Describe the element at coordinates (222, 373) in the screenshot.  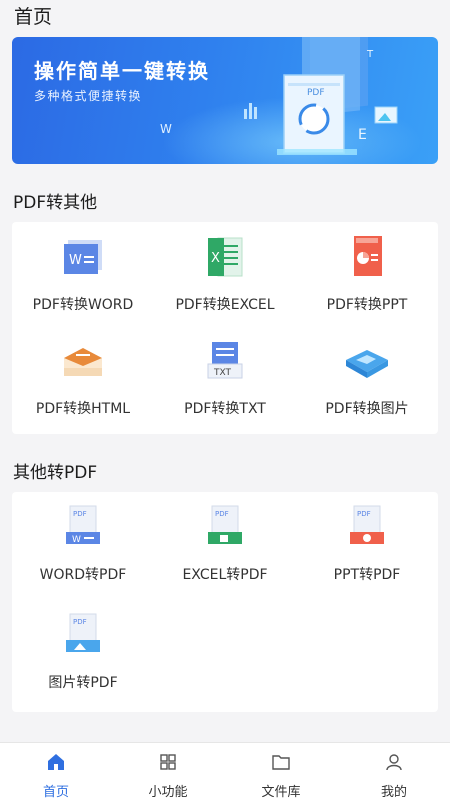
I see `svg-text: TXT` at that location.